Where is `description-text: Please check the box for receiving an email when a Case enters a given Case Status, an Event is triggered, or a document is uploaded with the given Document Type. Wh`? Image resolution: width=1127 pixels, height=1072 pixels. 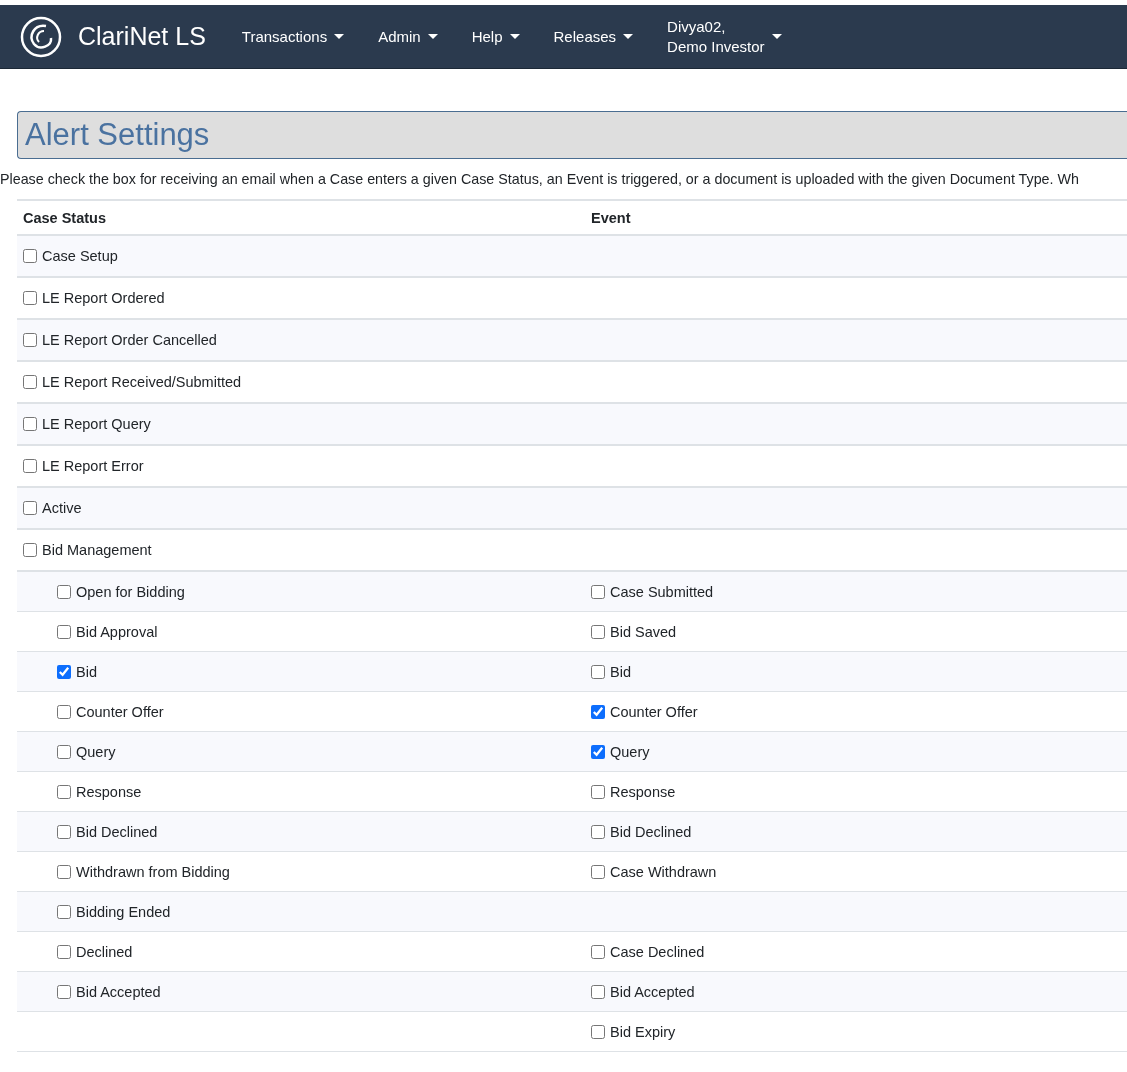 description-text: Please check the box for receiving an email when a Case enters a given Case Status, an Event is triggered, or a document is uploaded with the given Document Type. Wh is located at coordinates (540, 179).